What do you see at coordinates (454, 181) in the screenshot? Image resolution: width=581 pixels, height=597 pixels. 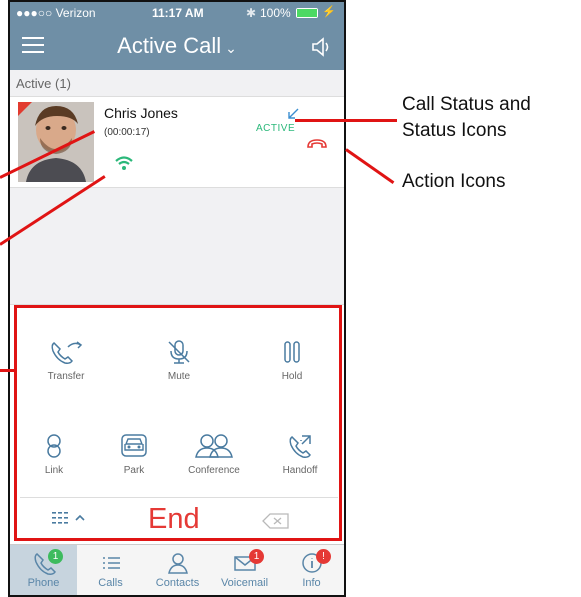 I see `annotation-action-icons: Action Icons` at bounding box center [454, 181].